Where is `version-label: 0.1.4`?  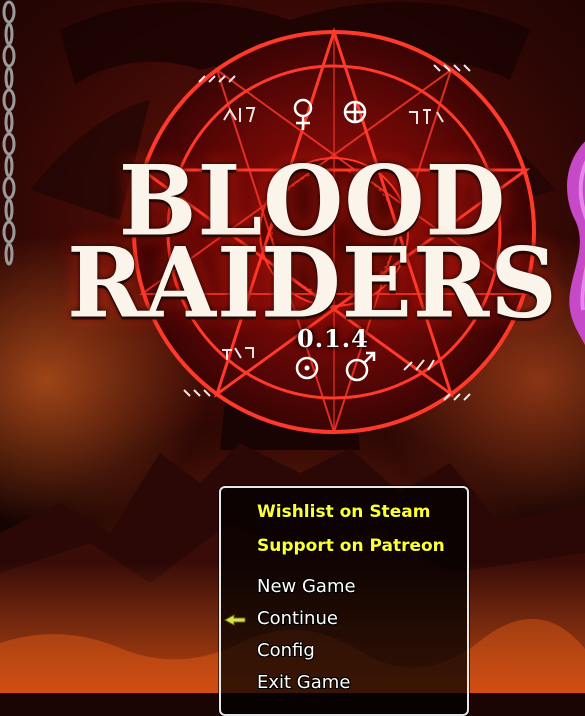 version-label: 0.1.4 is located at coordinates (333, 338).